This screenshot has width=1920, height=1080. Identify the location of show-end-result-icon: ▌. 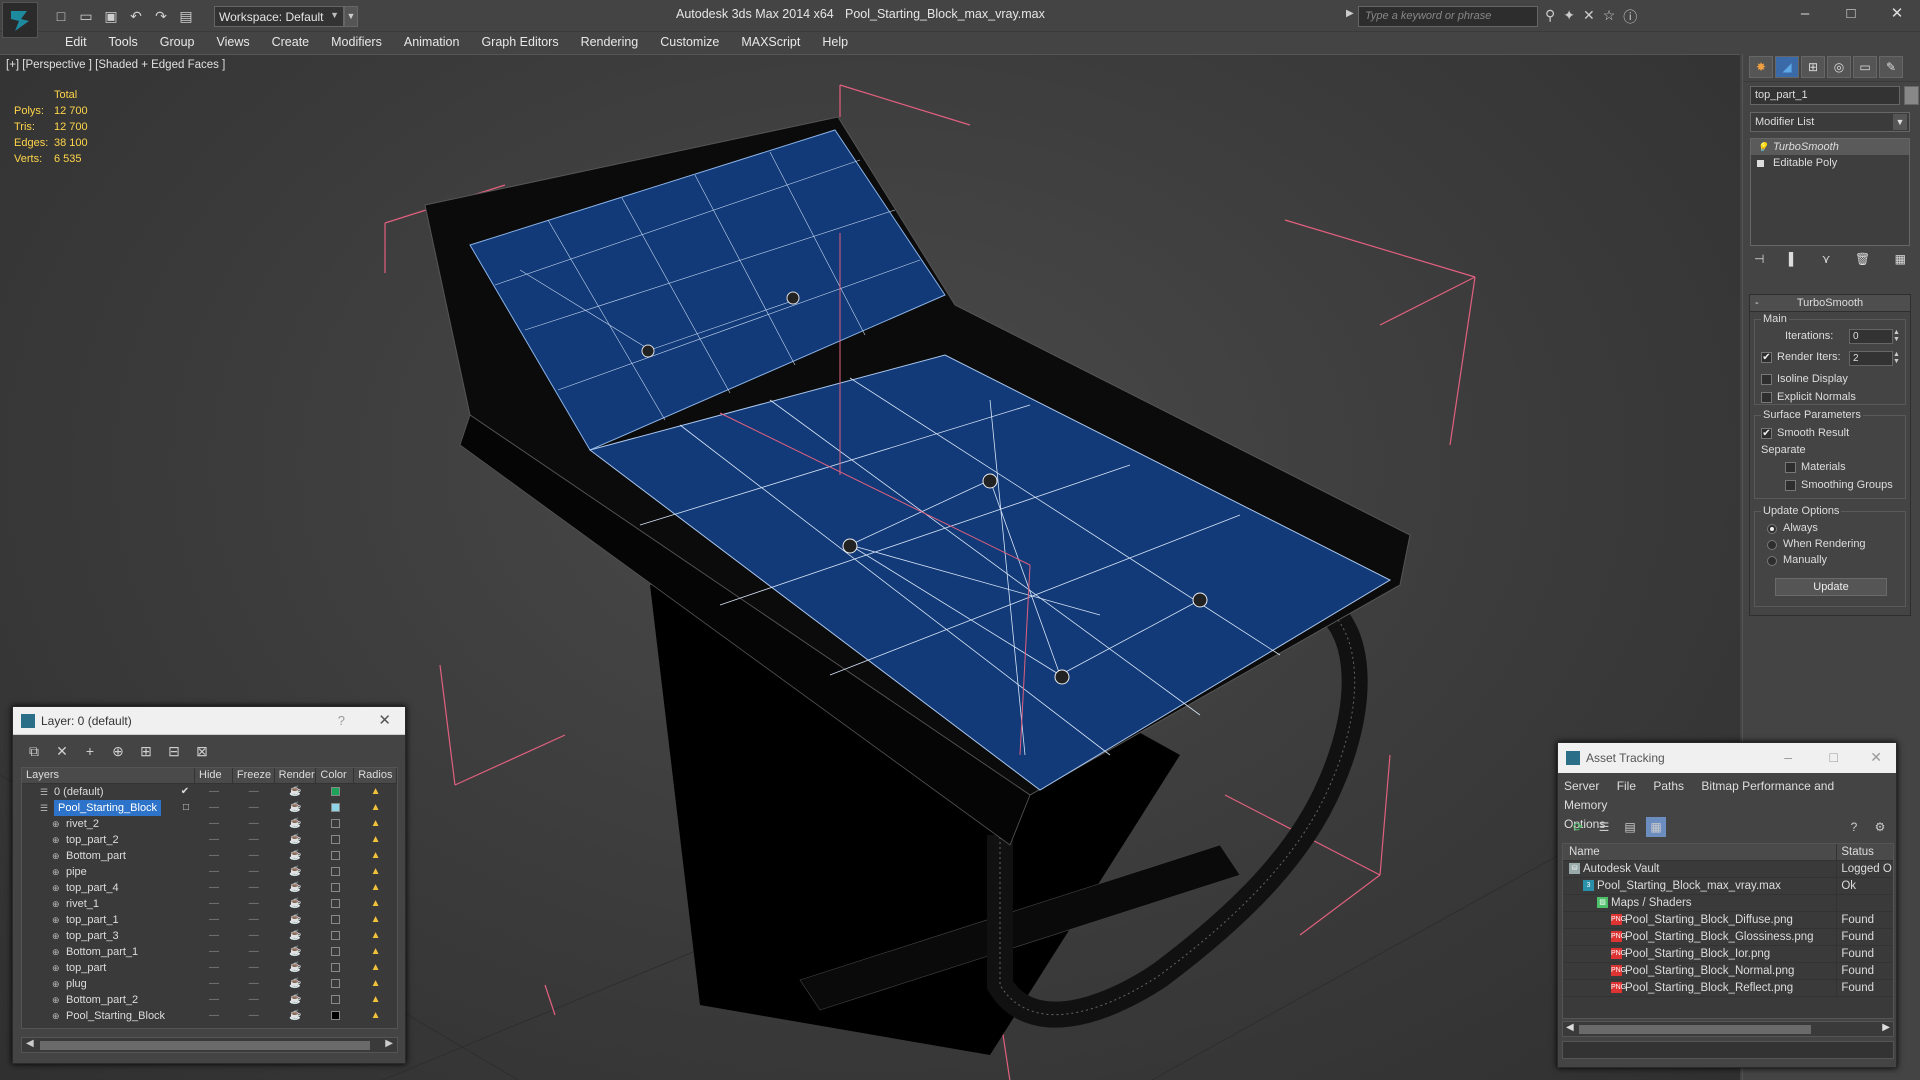
(1793, 259).